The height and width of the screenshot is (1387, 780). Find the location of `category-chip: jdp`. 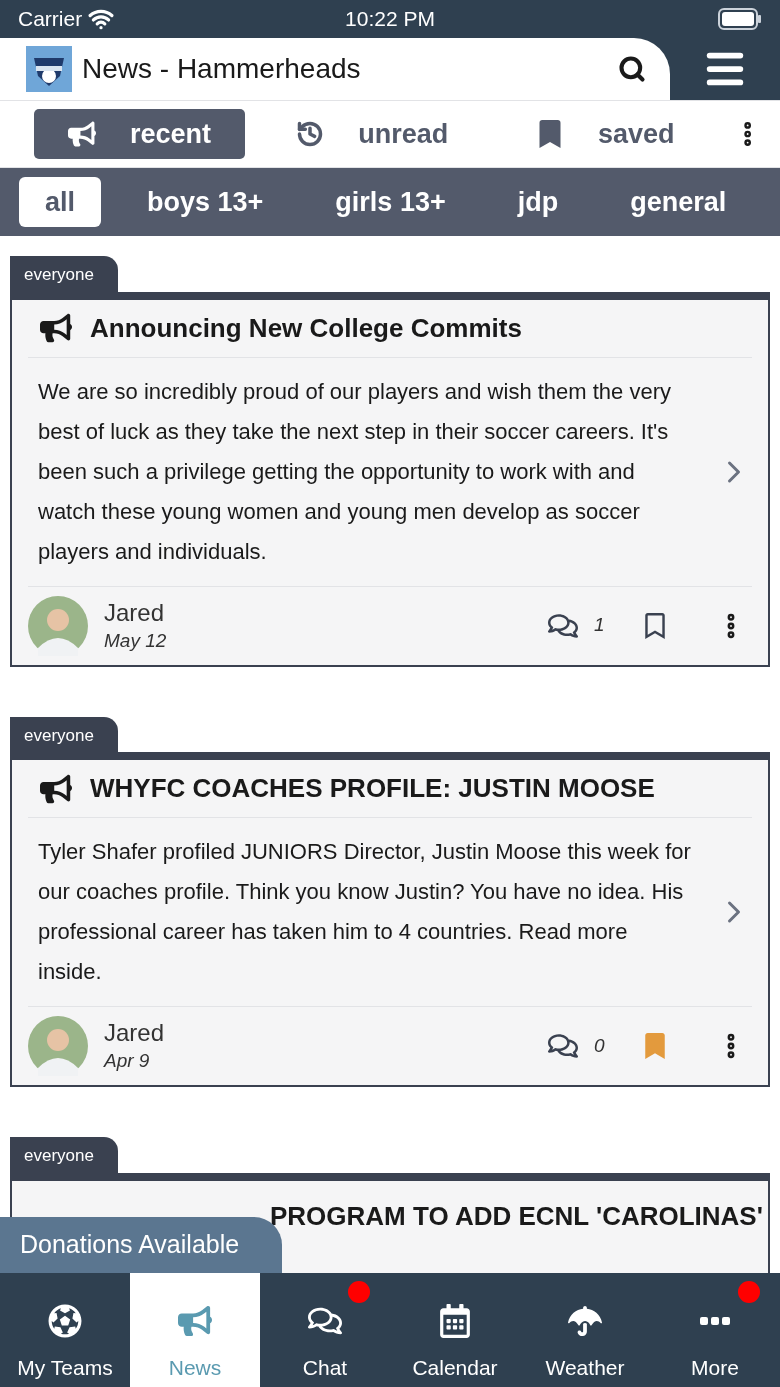

category-chip: jdp is located at coordinates (538, 202).